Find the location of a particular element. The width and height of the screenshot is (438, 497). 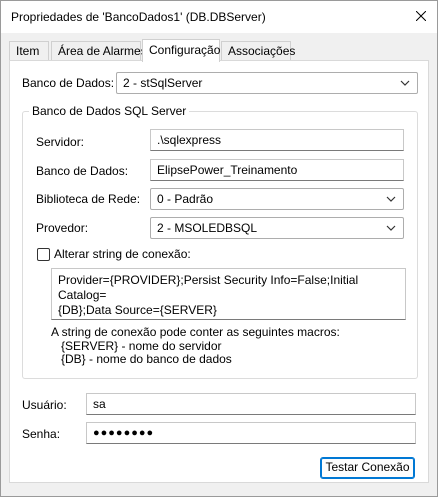

dbname-input: ElipsePower_Treinamento is located at coordinates (277, 170).